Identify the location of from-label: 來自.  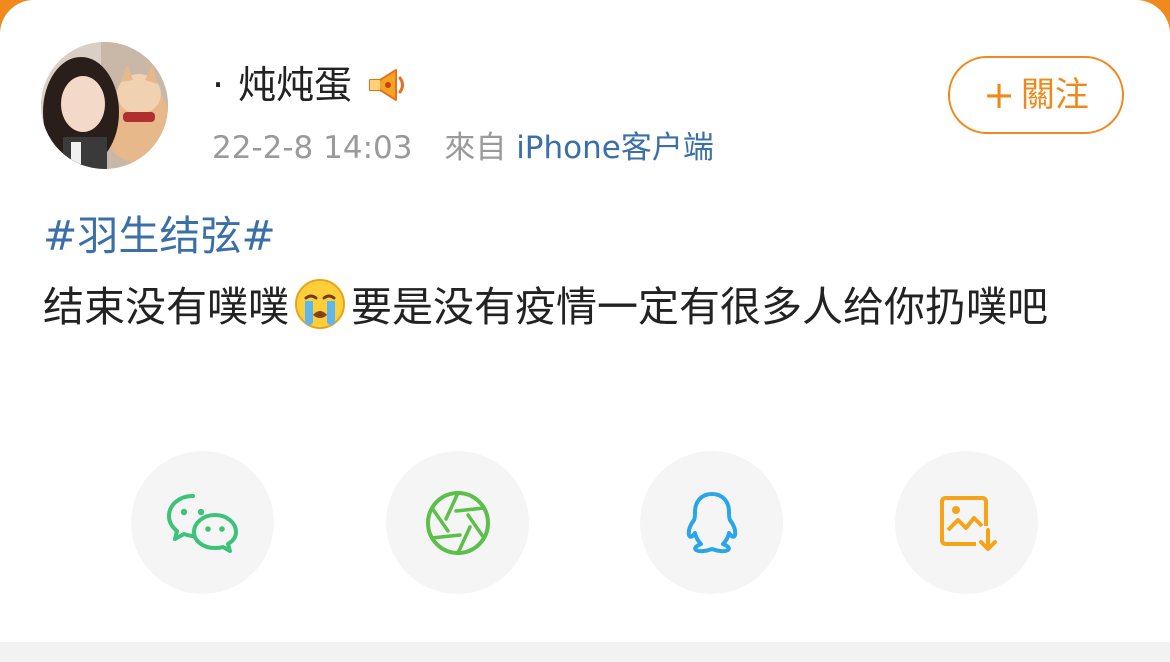
(475, 148).